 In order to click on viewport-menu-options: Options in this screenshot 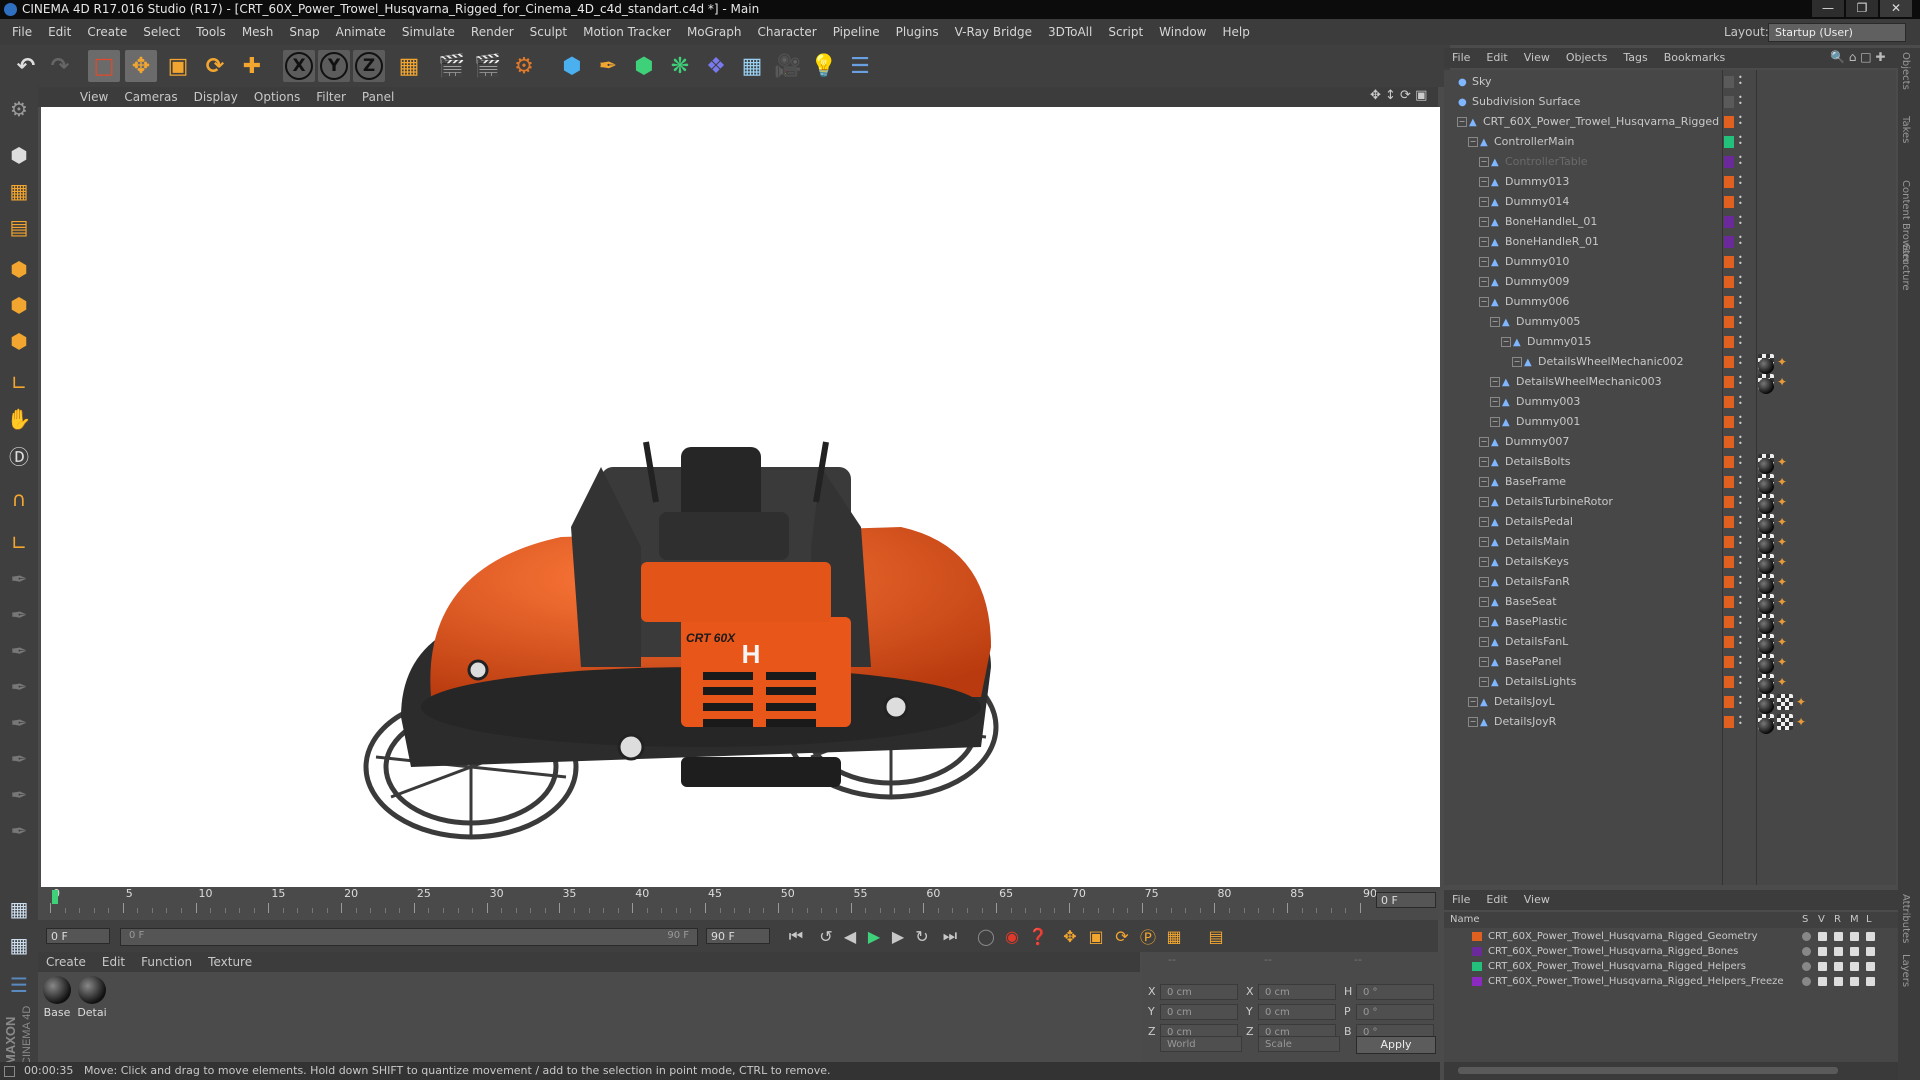, I will do `click(277, 97)`.